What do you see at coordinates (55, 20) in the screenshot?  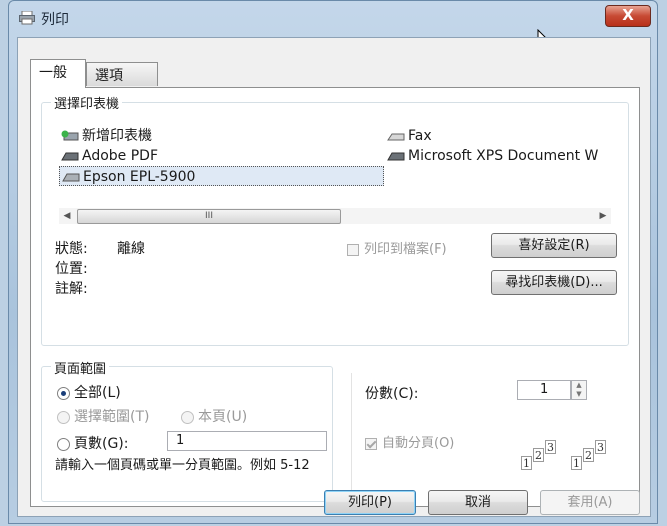 I see `window-title: 列印` at bounding box center [55, 20].